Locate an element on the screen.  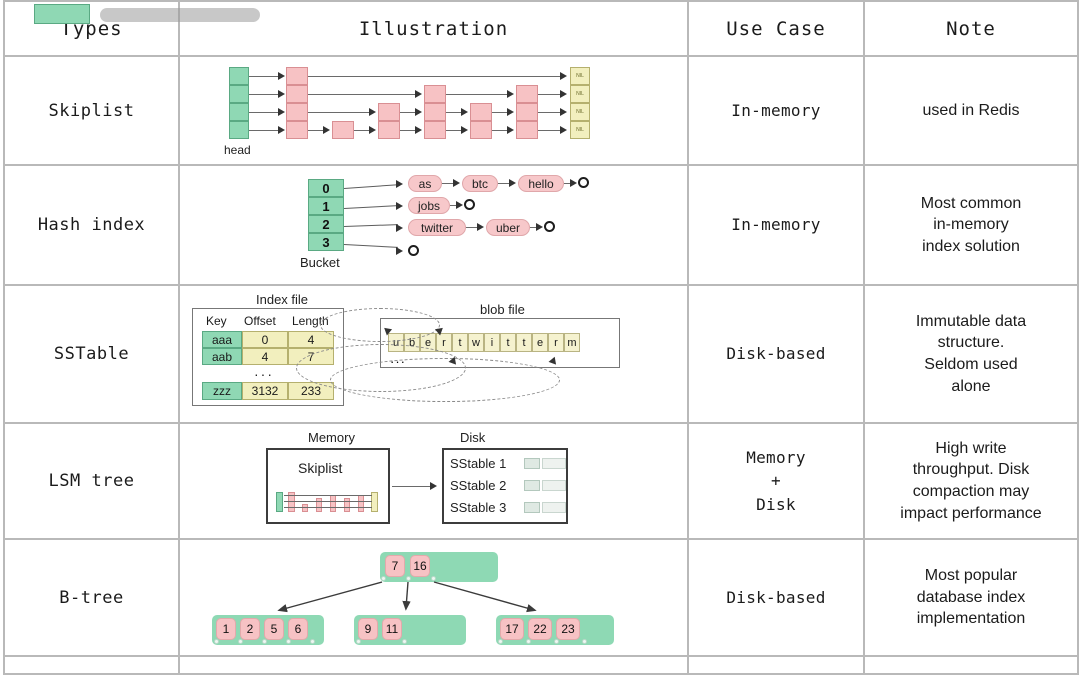
partial-shape is located at coordinates (180, 15).